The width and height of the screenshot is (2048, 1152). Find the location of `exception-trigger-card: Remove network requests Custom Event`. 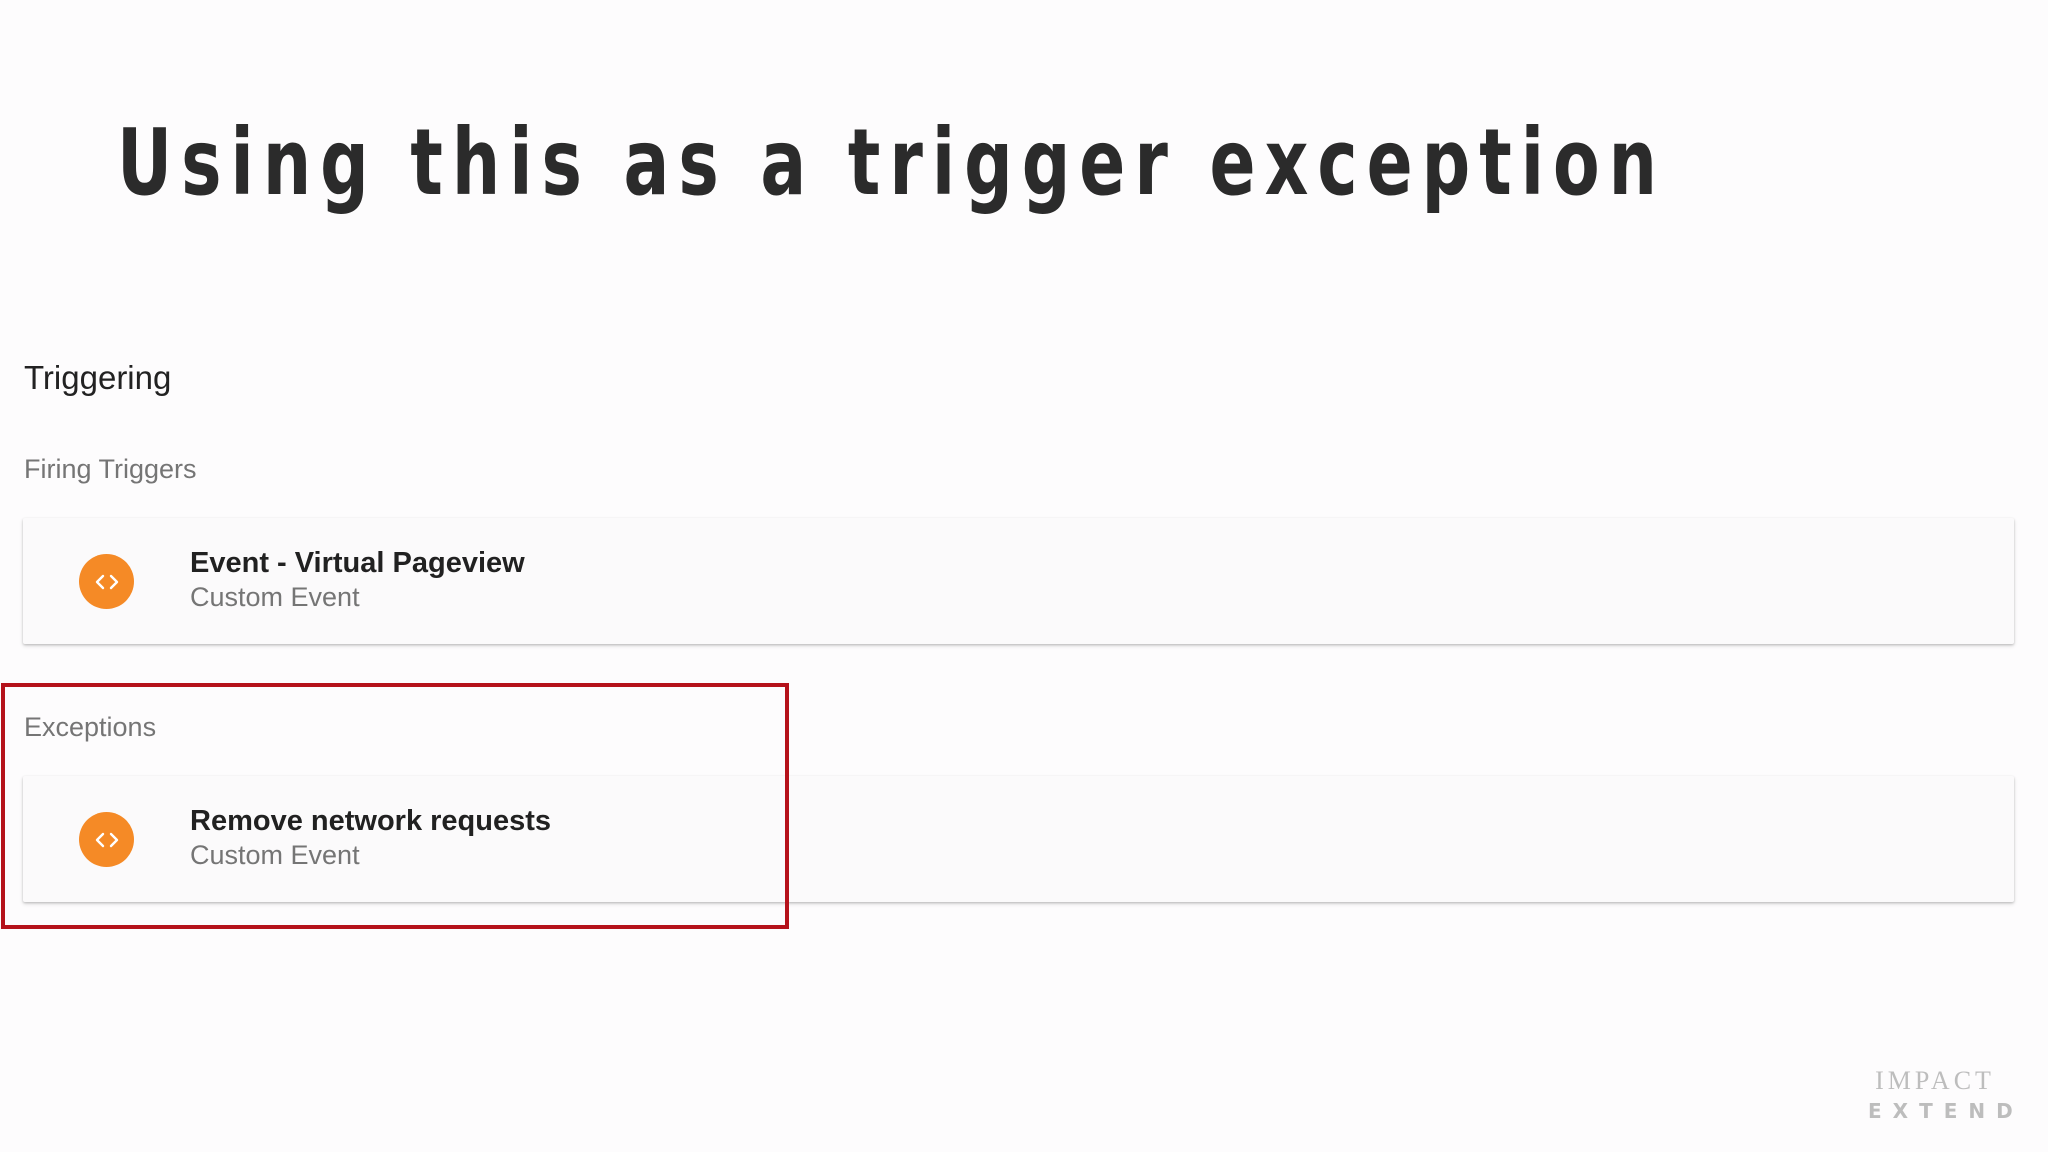

exception-trigger-card: Remove network requests Custom Event is located at coordinates (1018, 839).